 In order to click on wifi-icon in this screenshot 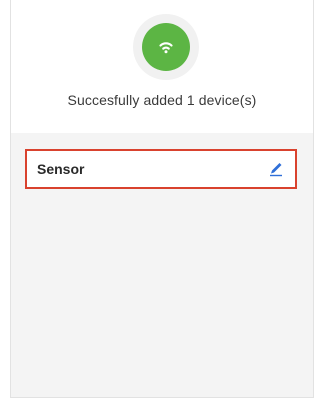, I will do `click(166, 47)`.